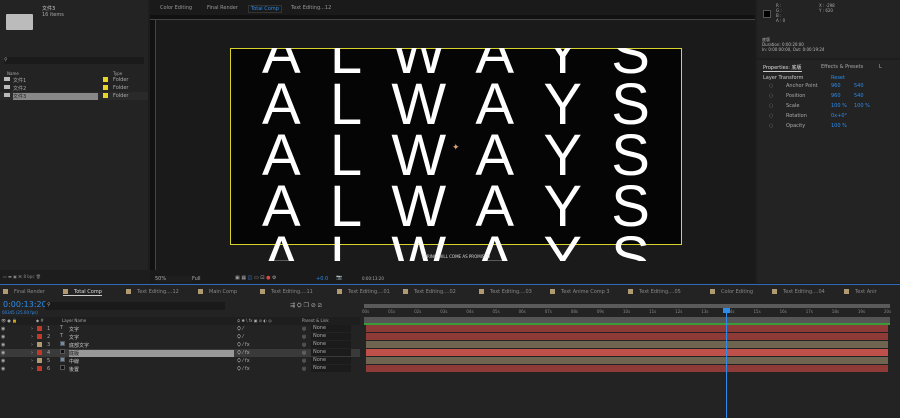  Describe the element at coordinates (315, 320) in the screenshot. I see `column-parent-link: Parent & Link` at that location.